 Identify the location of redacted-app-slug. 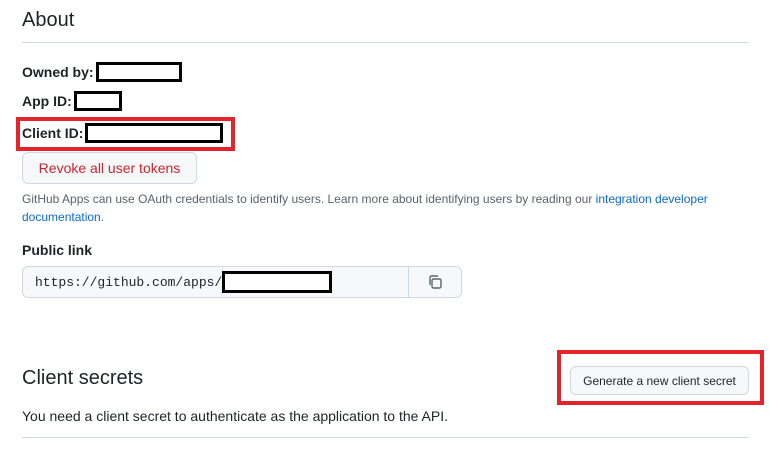
(277, 282).